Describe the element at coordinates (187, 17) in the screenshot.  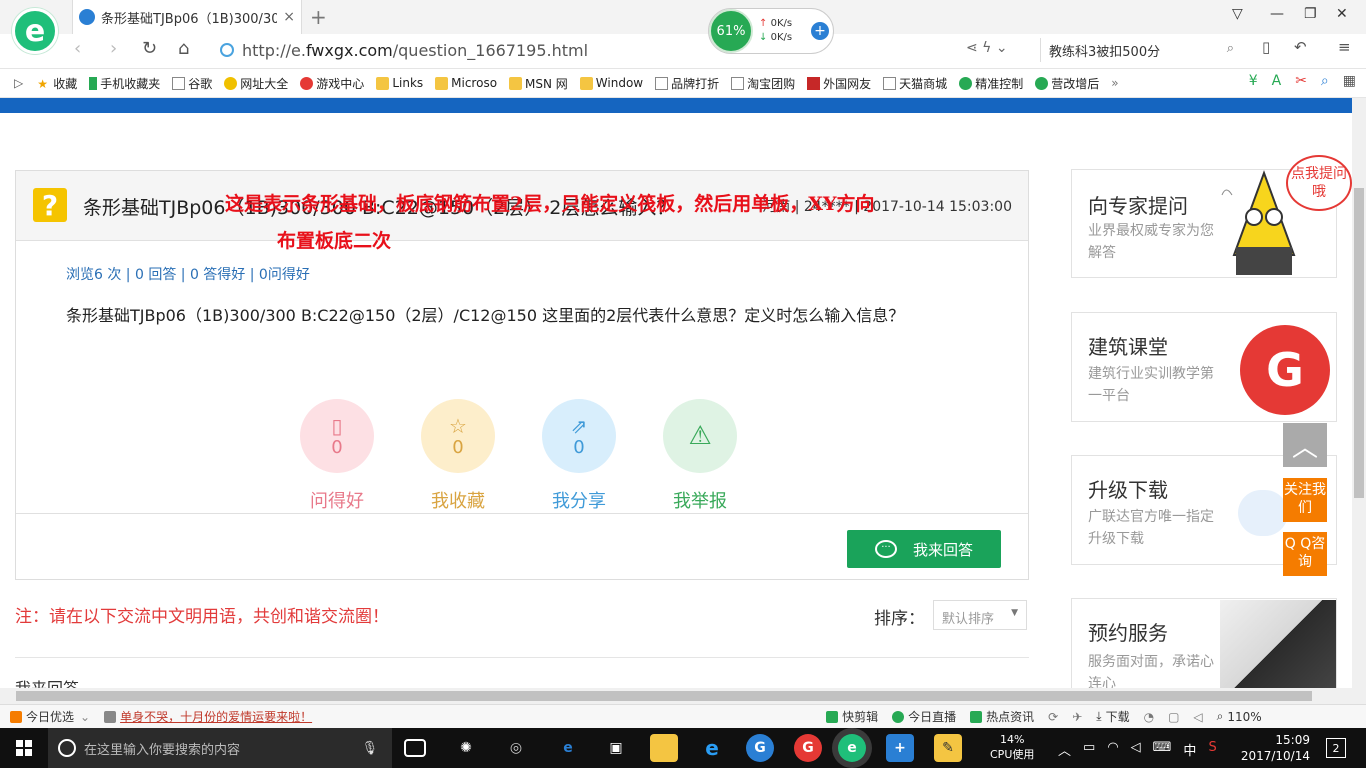
I see `active-tab: 条形基础TJBp06（1B)300/300 ×` at that location.